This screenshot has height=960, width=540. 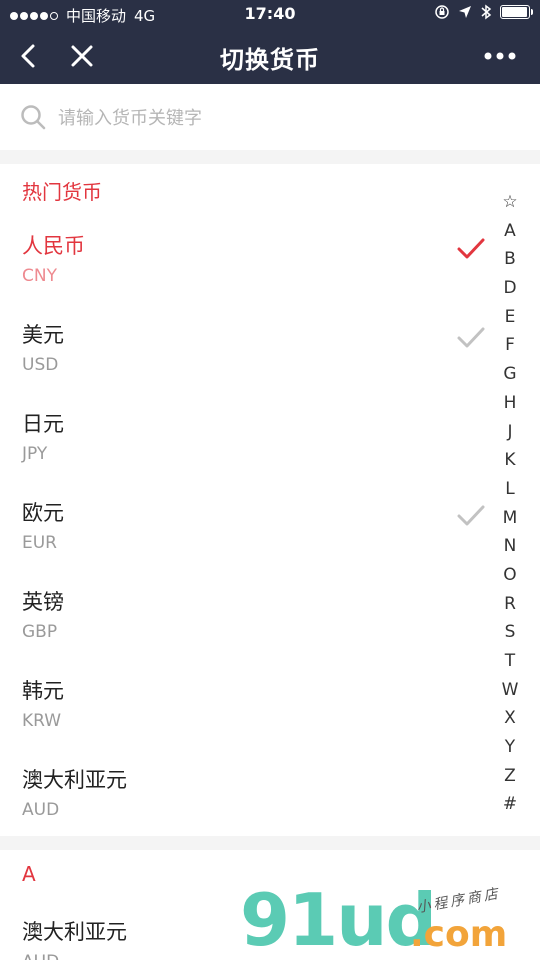 What do you see at coordinates (510, 317) in the screenshot?
I see `index-letter-e: E` at bounding box center [510, 317].